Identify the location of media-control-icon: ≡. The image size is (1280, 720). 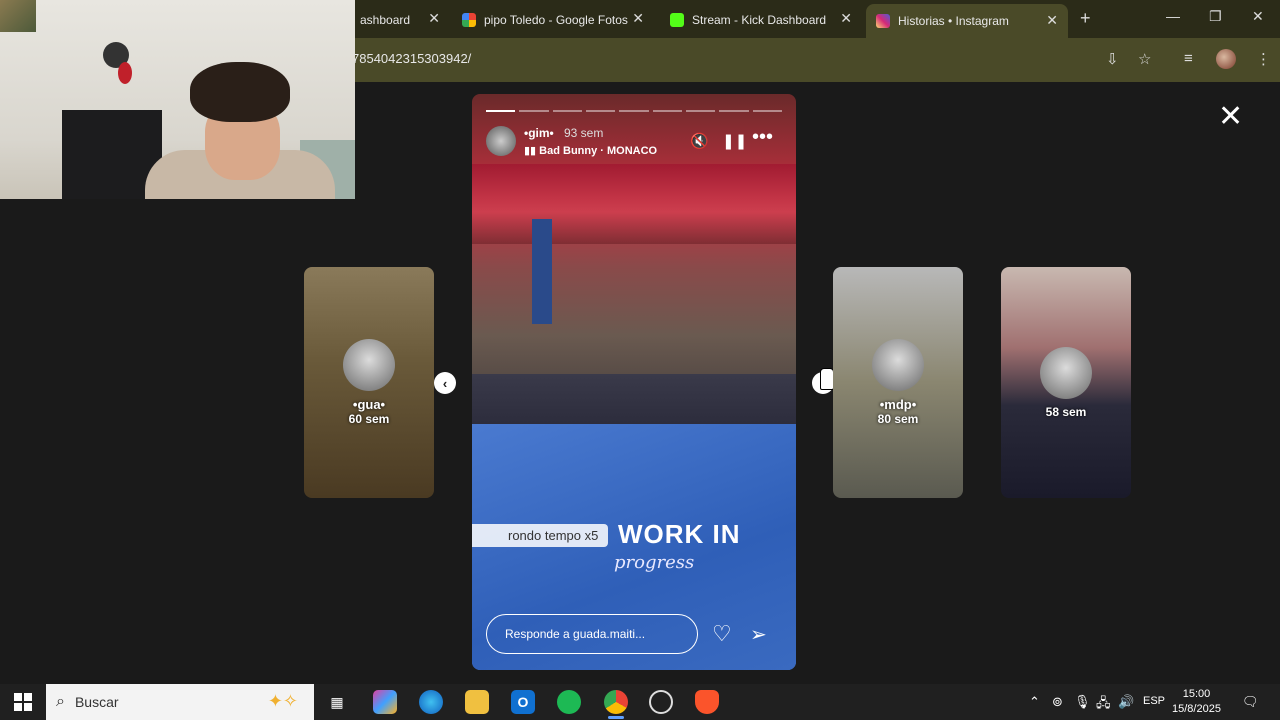
(1188, 58).